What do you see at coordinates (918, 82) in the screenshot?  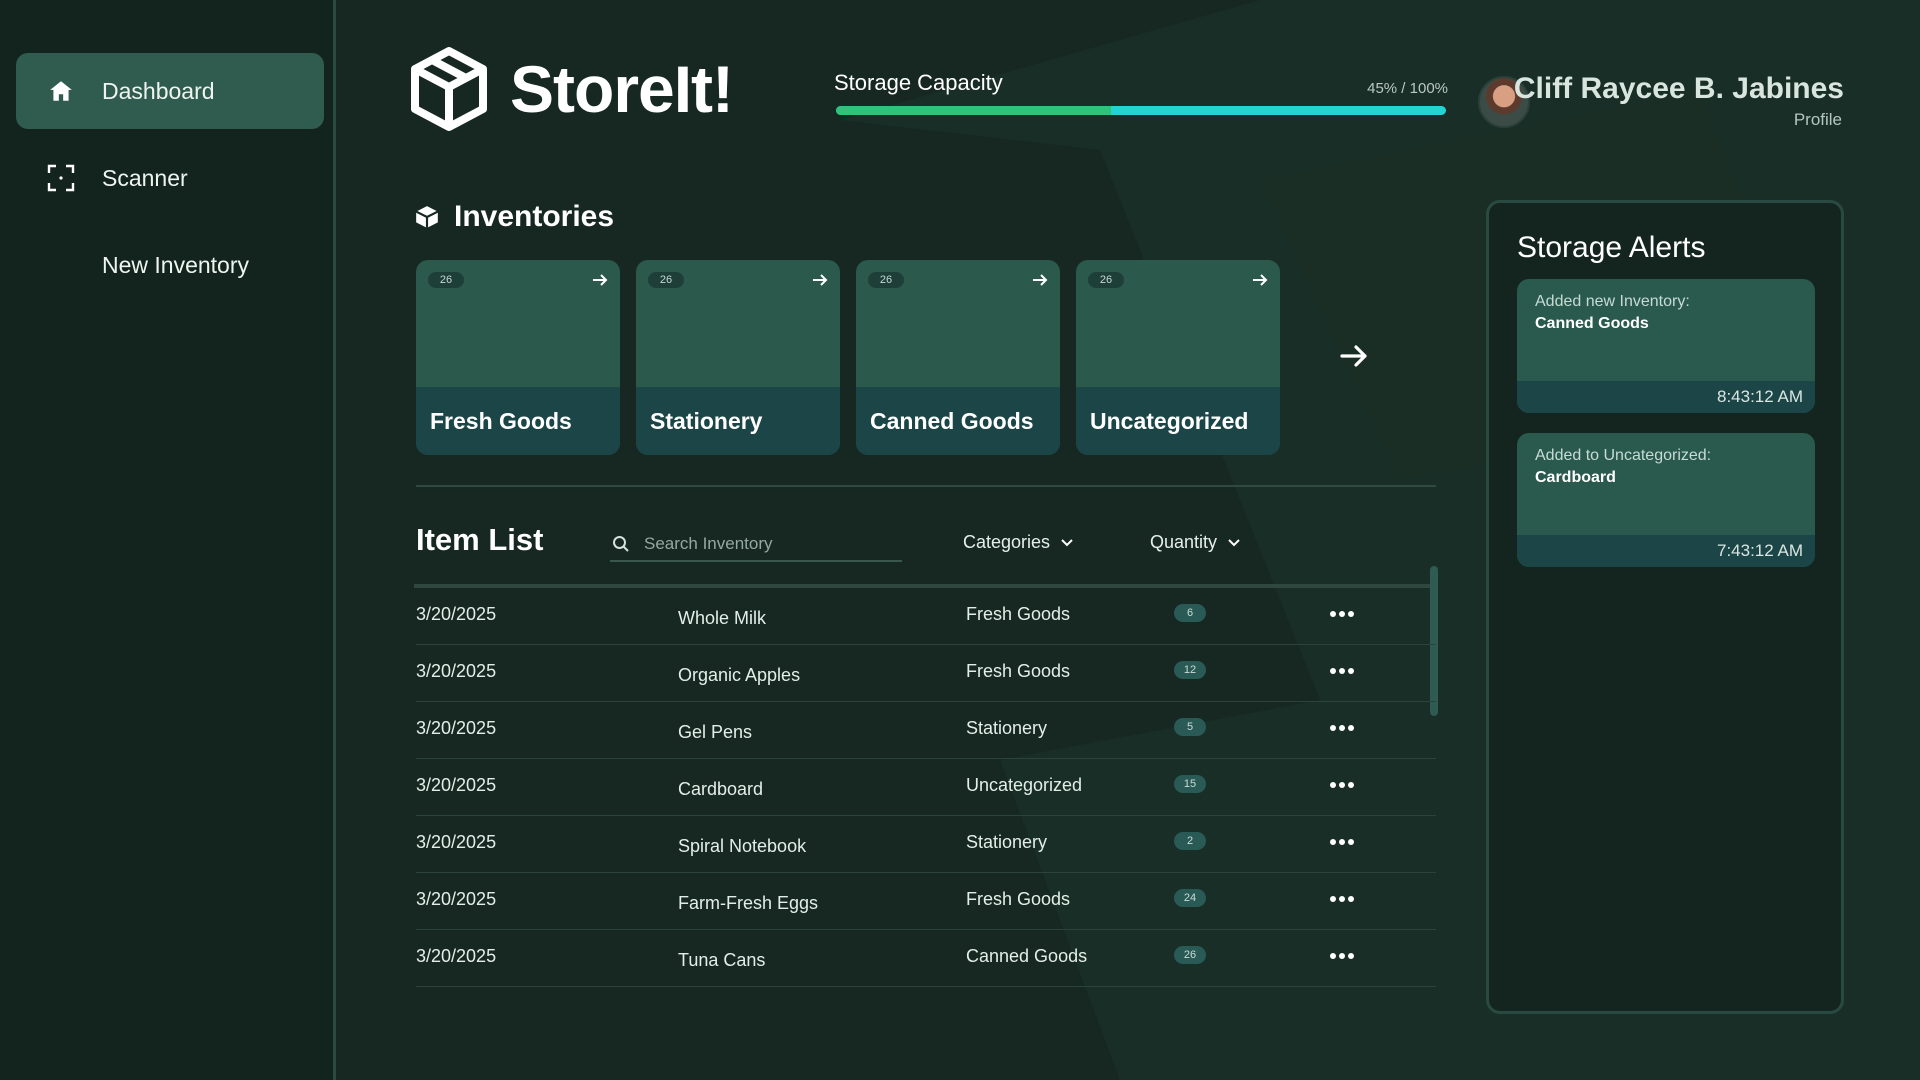 I see `capacity-title: Storage Capacity` at bounding box center [918, 82].